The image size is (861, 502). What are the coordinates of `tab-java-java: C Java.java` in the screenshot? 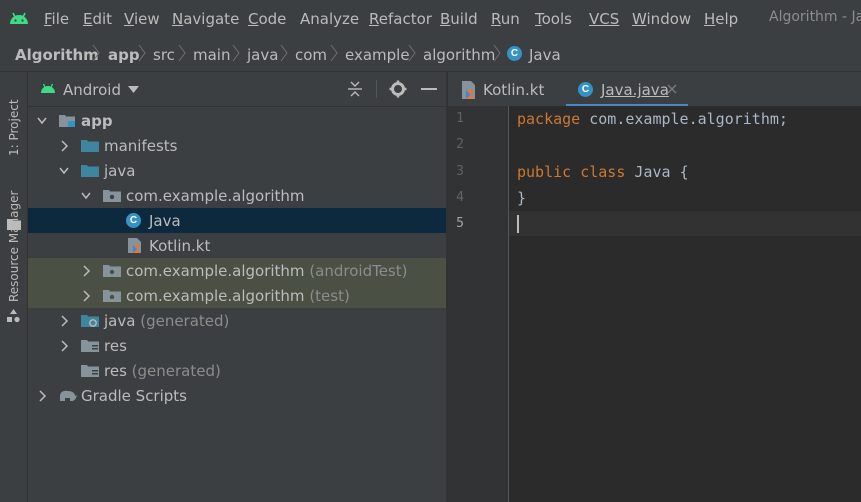 It's located at (627, 89).